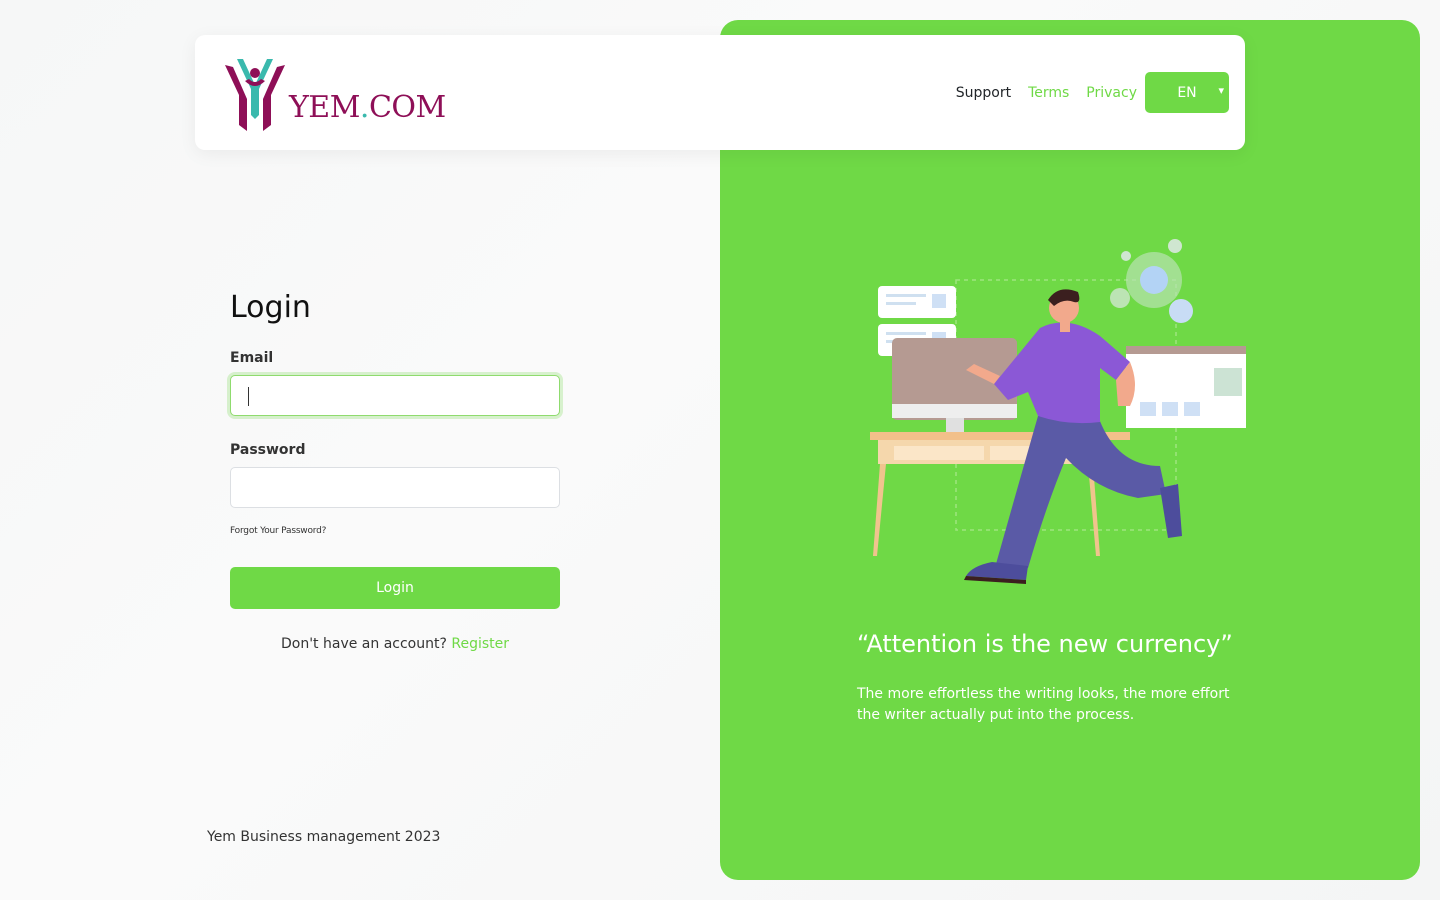 Image resolution: width=1440 pixels, height=900 pixels. I want to click on top-header: YEM.COM Support Terms Privacy EN ▾, so click(720, 92).